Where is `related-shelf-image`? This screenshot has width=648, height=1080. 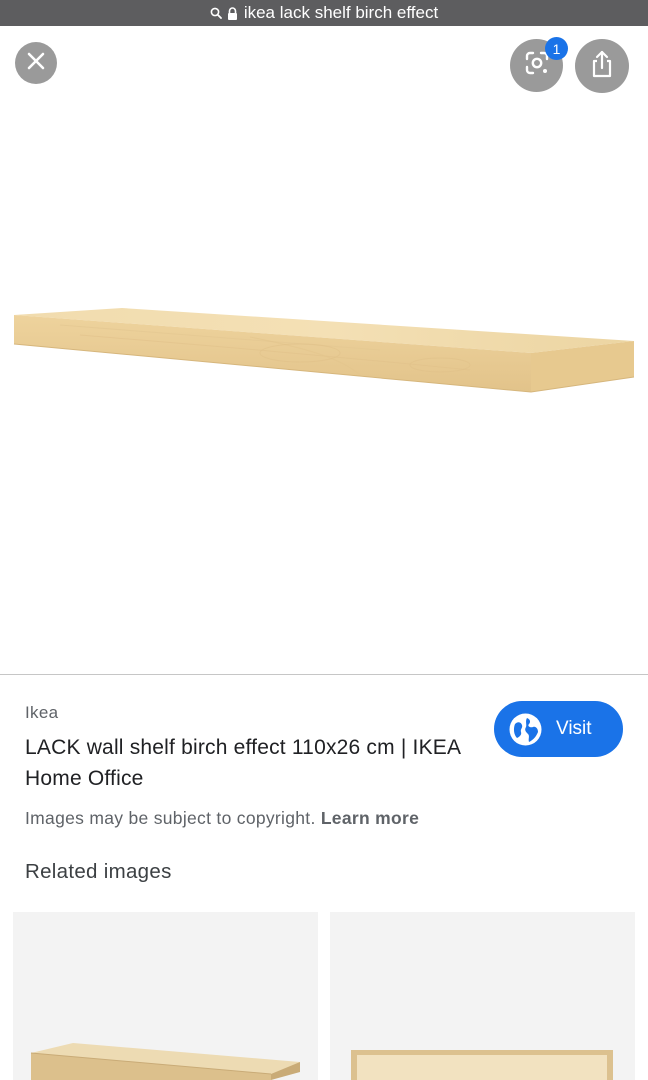 related-shelf-image is located at coordinates (165, 1061).